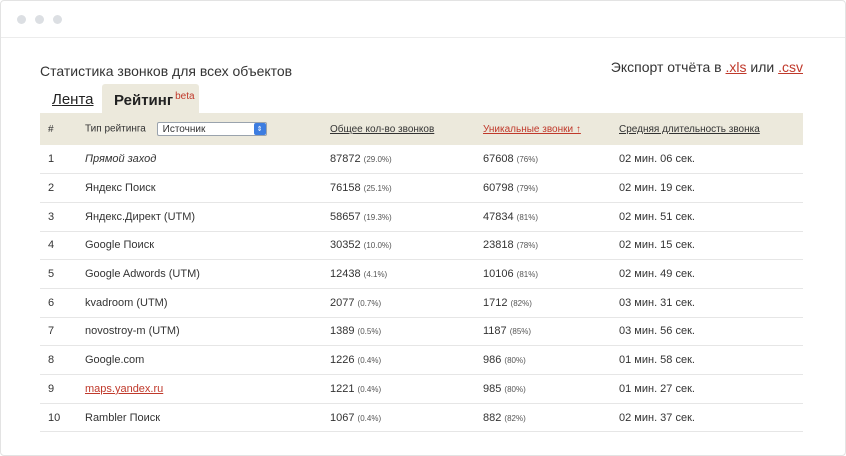 This screenshot has width=846, height=456. Describe the element at coordinates (406, 417) in the screenshot. I see `row-total: 1067 (0.4%)` at that location.